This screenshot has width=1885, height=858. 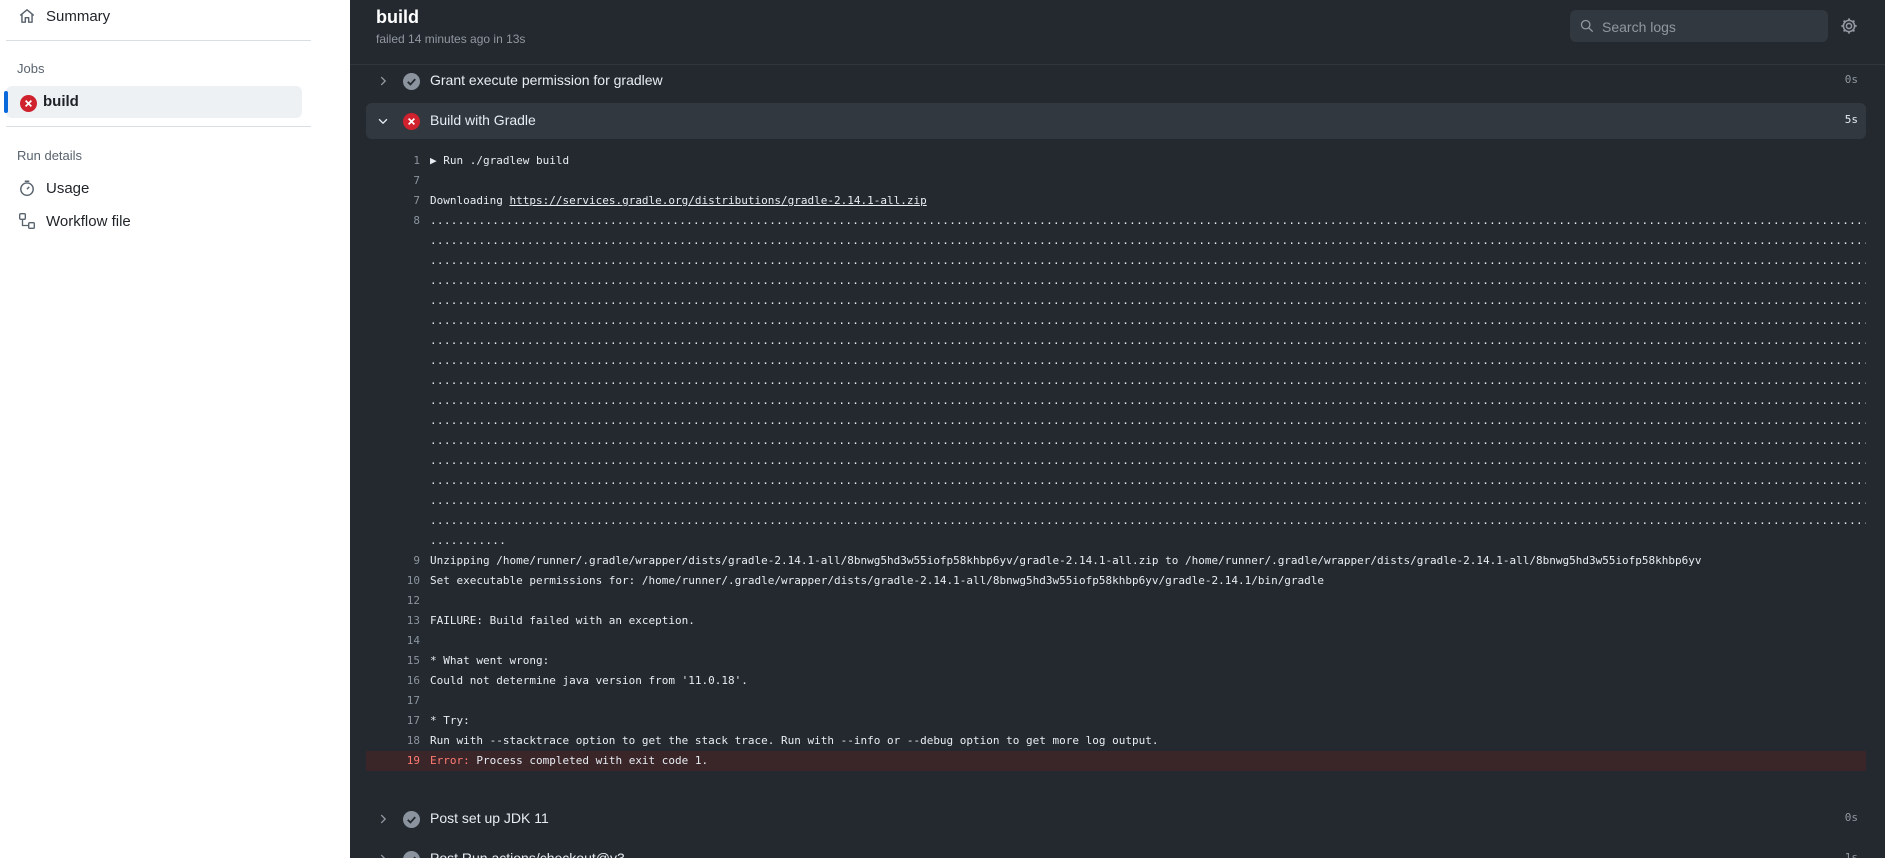 What do you see at coordinates (450, 760) in the screenshot?
I see `error-keyword: Error:` at bounding box center [450, 760].